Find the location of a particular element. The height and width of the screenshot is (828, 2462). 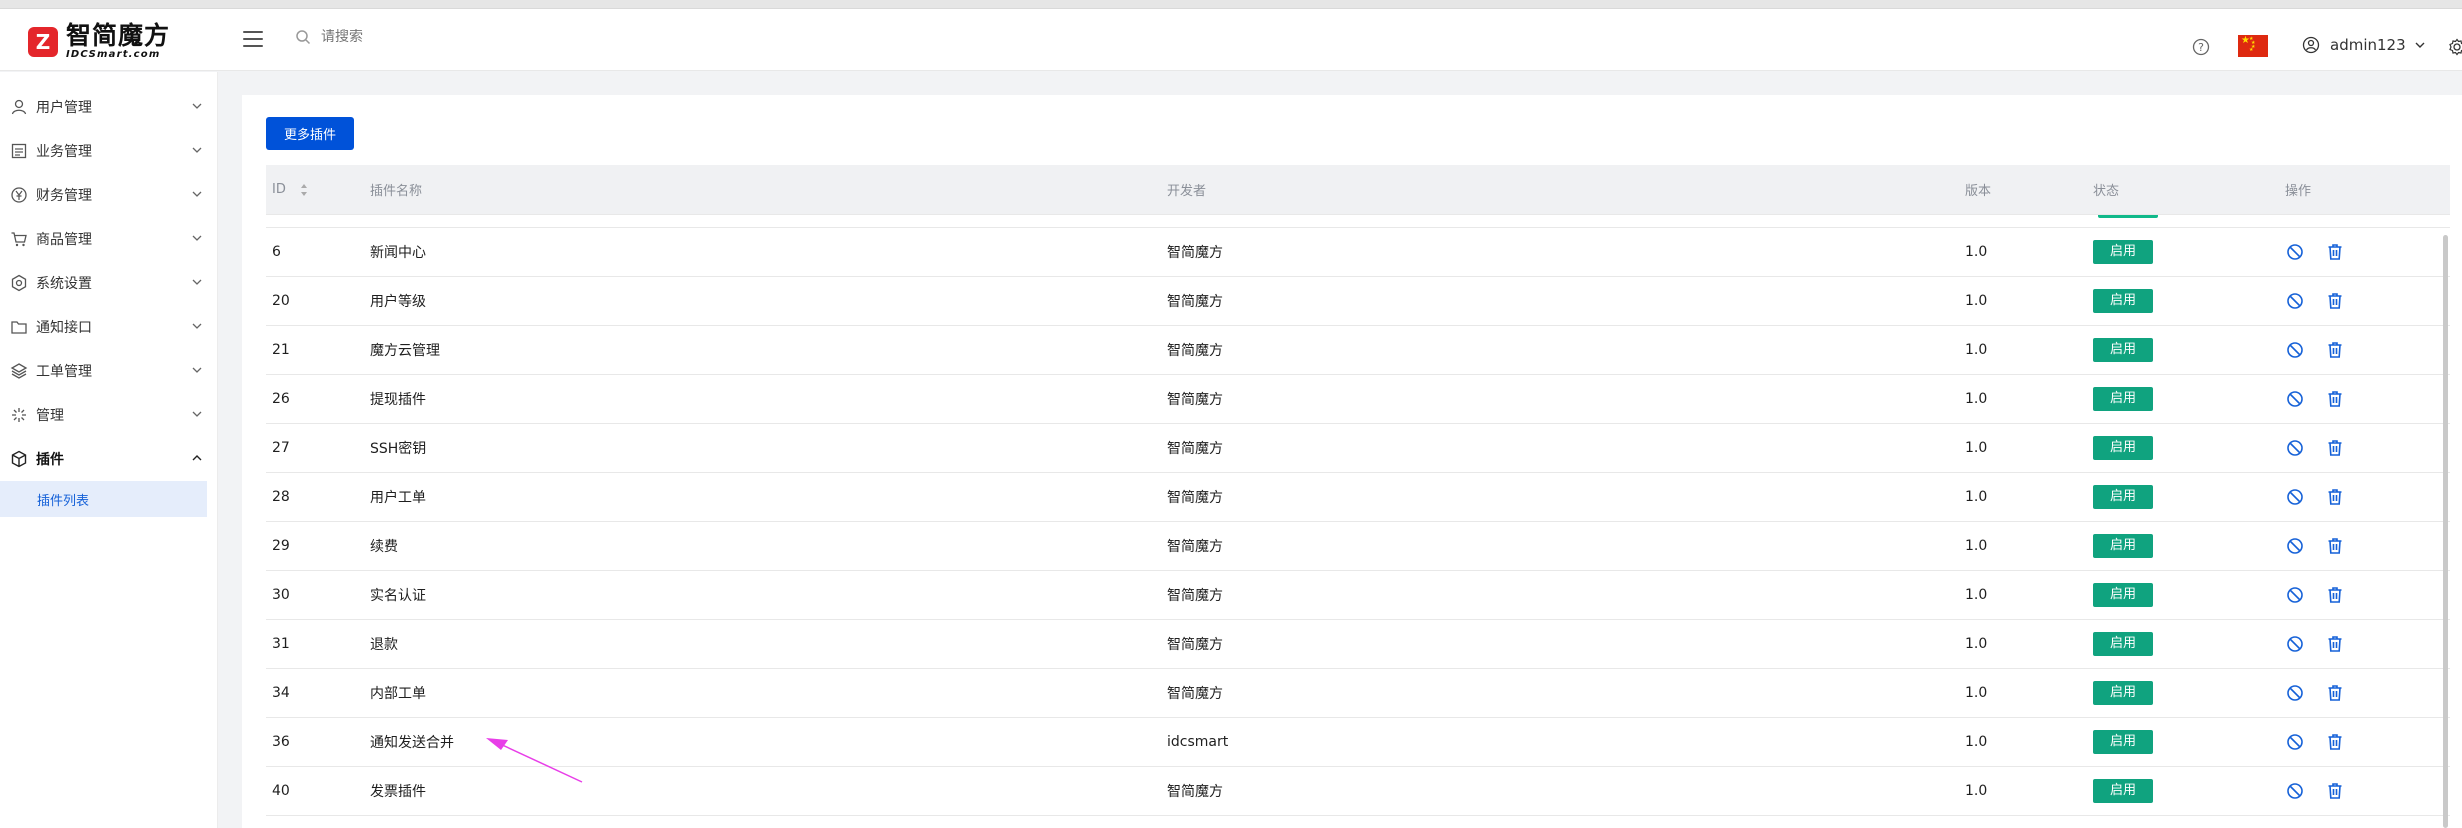

more-plugins-button: 更多插件 is located at coordinates (310, 133).